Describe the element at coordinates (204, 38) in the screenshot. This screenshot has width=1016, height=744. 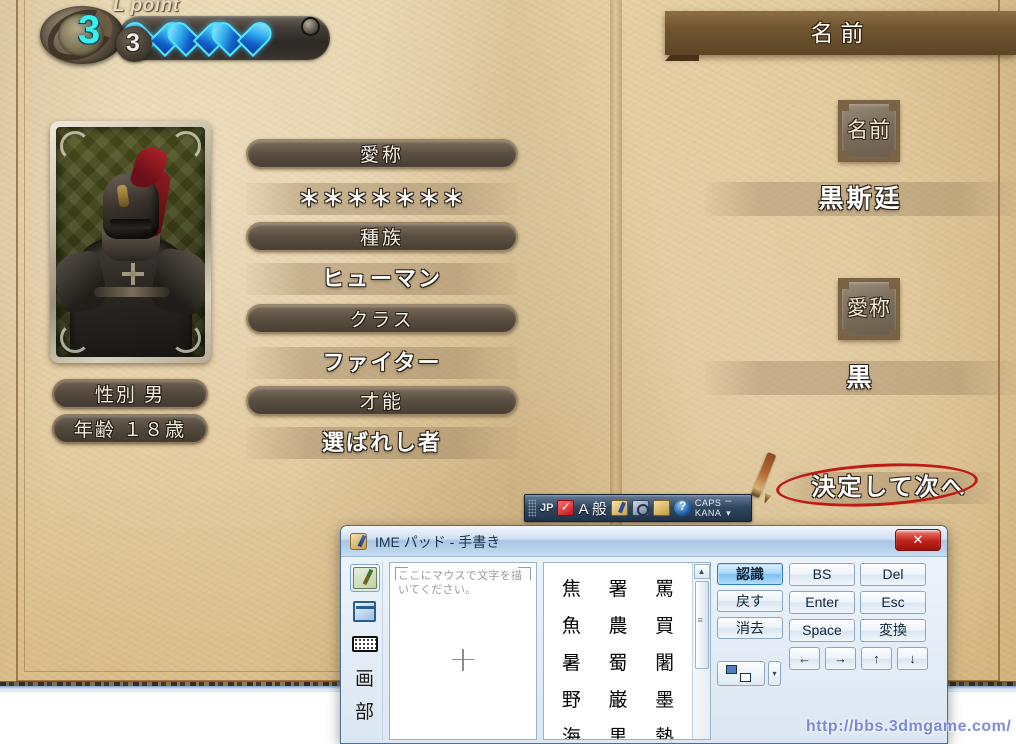
I see `hearts-container` at that location.